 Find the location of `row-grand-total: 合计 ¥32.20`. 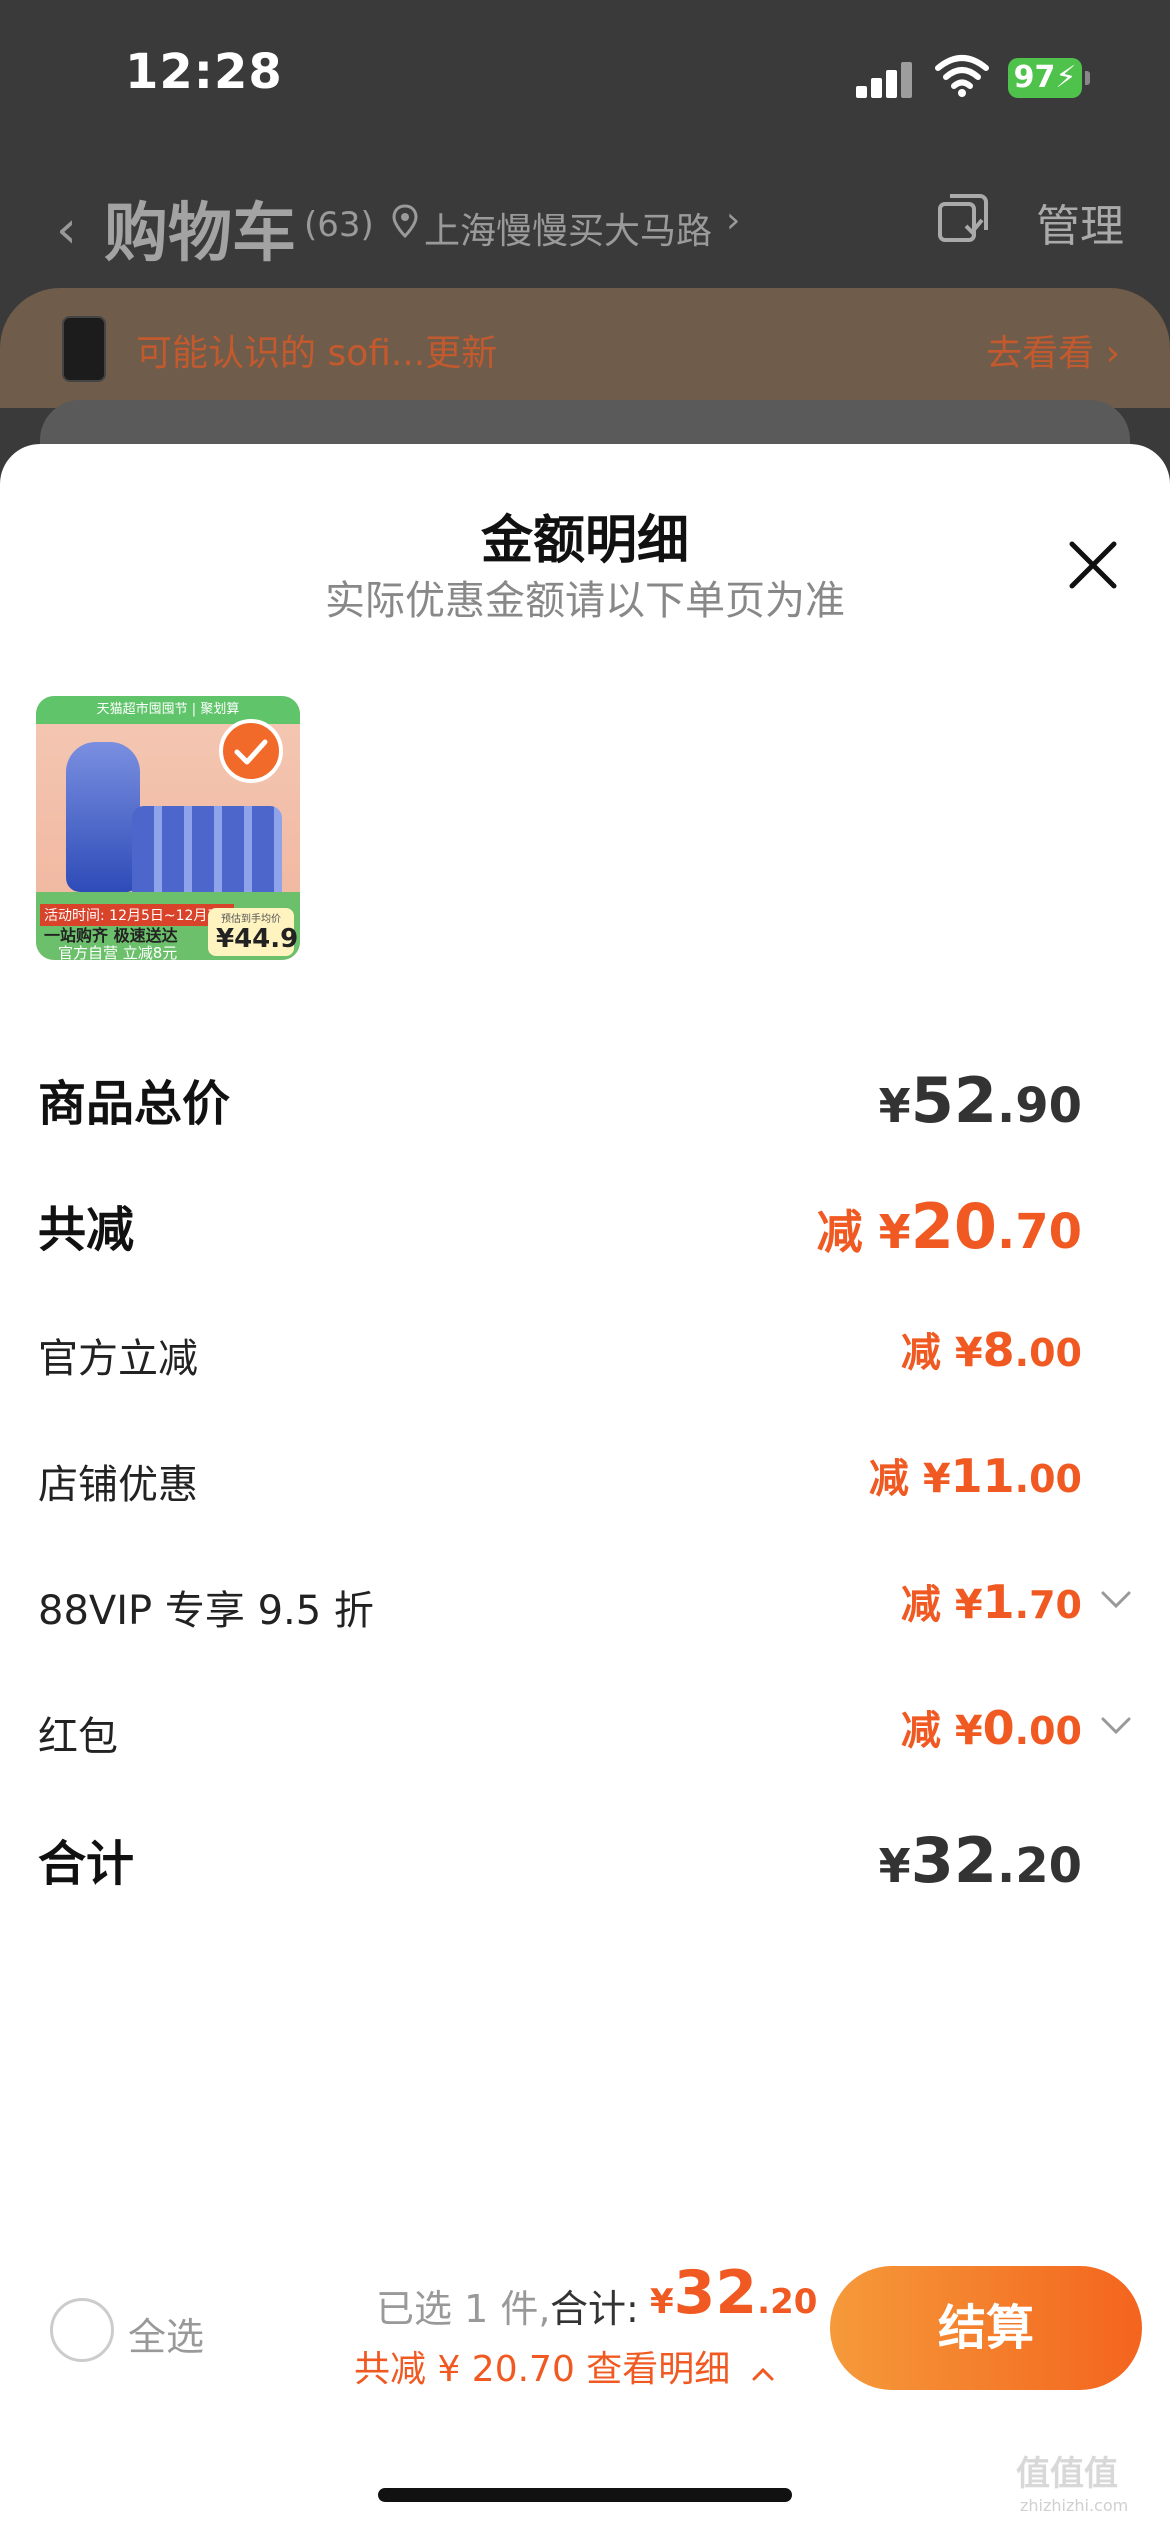

row-grand-total: 合计 ¥32.20 is located at coordinates (585, 1864).